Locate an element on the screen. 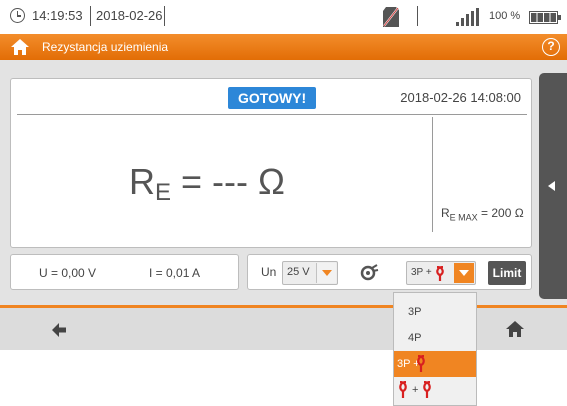 This screenshot has width=567, height=406. option-label: 4P is located at coordinates (415, 338).